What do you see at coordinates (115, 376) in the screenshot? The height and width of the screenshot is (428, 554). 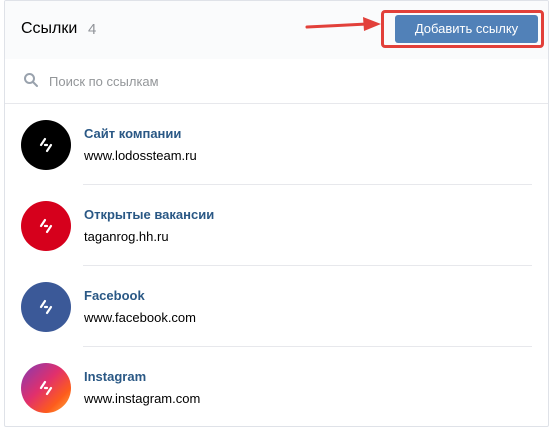 I see `link-title: Instagram` at bounding box center [115, 376].